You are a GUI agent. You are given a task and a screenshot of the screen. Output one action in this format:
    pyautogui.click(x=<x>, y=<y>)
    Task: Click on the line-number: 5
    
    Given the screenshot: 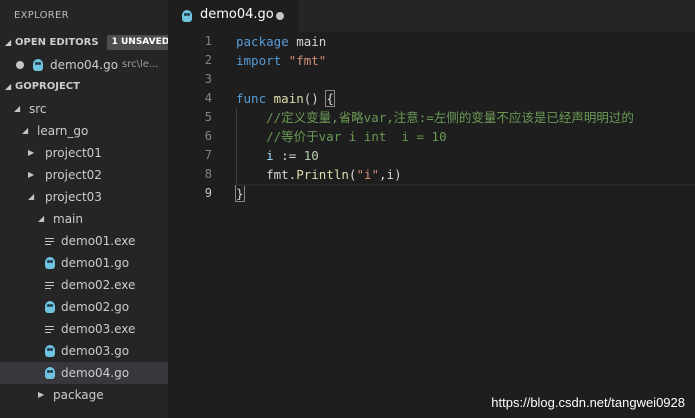 What is the action you would take?
    pyautogui.click(x=208, y=117)
    